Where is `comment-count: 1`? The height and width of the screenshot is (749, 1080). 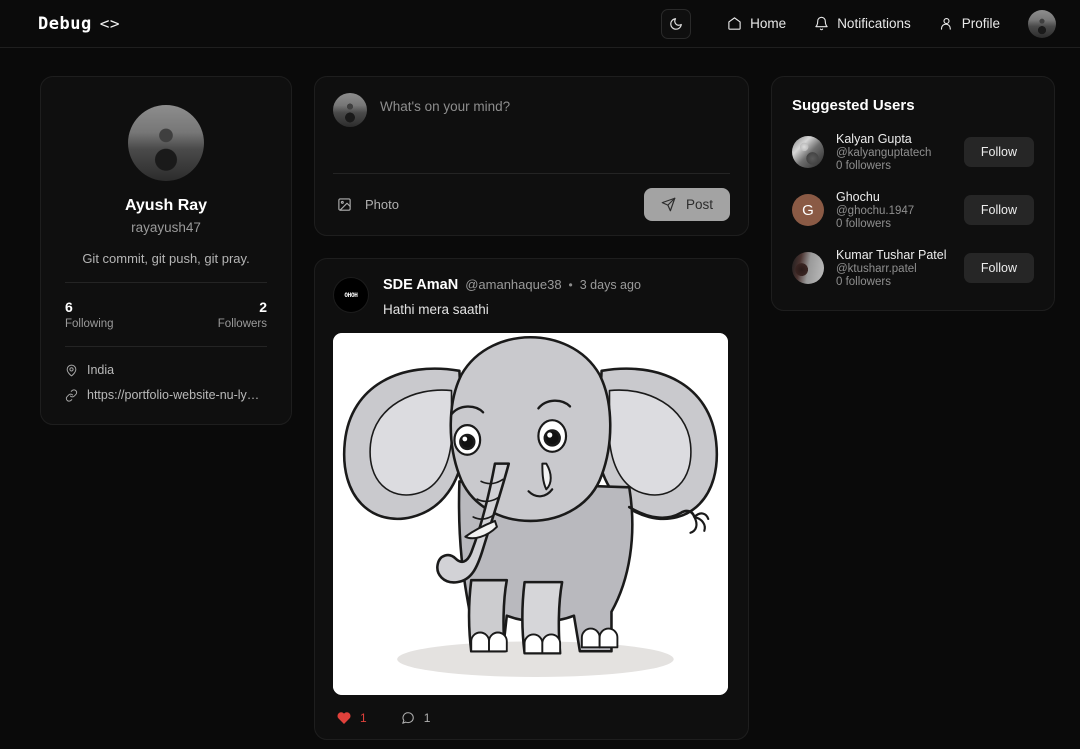 comment-count: 1 is located at coordinates (427, 718).